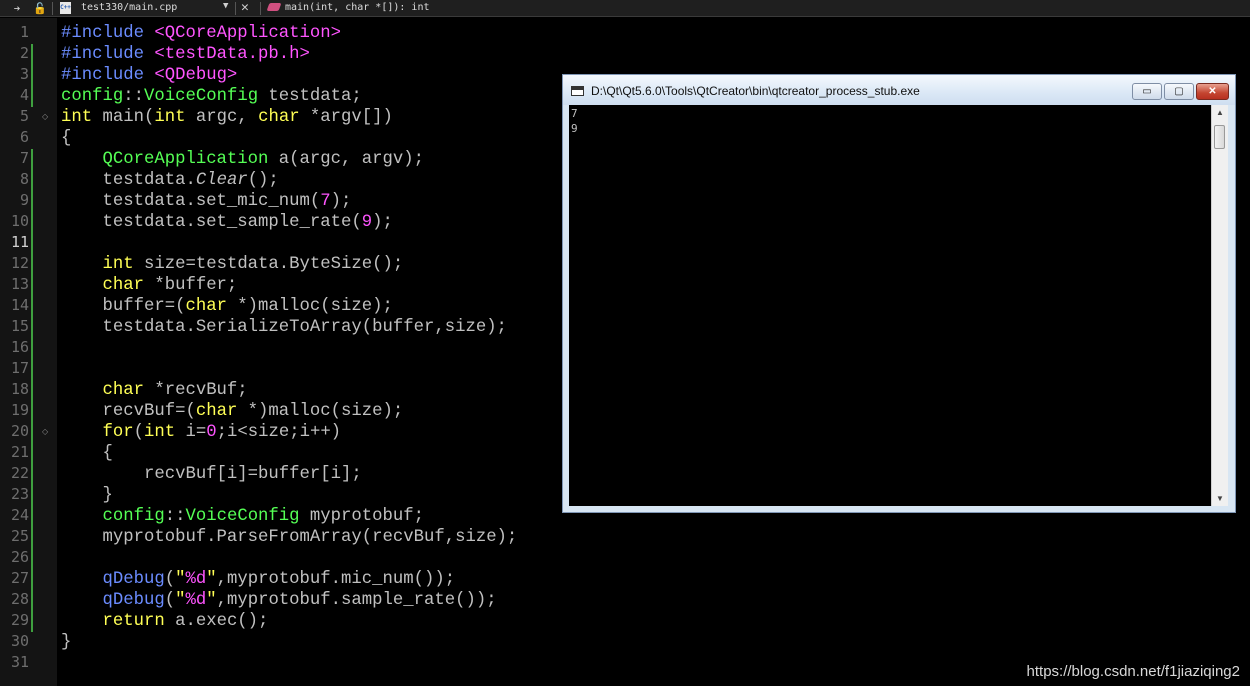  I want to click on vertical-scrollbar: ▲ ▼, so click(1219, 305).